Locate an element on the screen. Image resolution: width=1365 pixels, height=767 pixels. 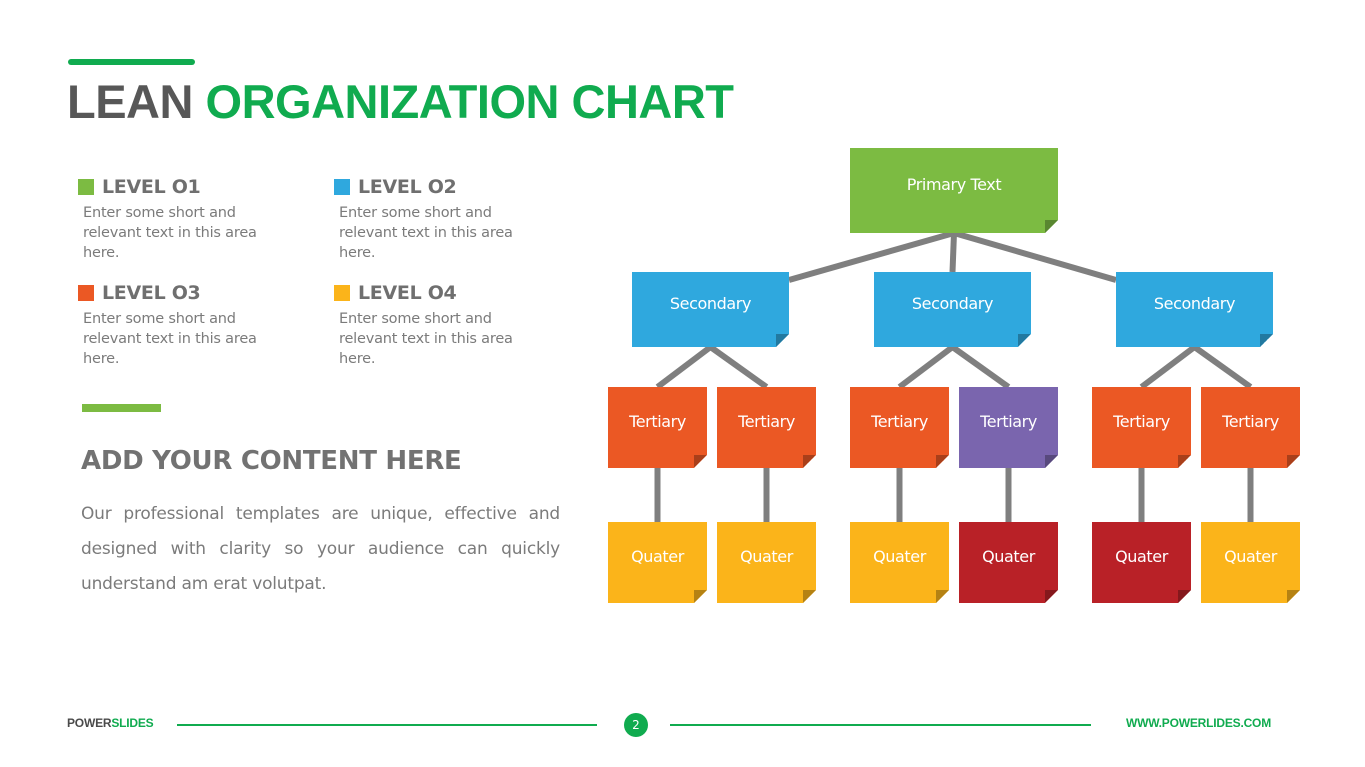
footer-url: WWW.POWERLIDES.COM is located at coordinates (1198, 723).